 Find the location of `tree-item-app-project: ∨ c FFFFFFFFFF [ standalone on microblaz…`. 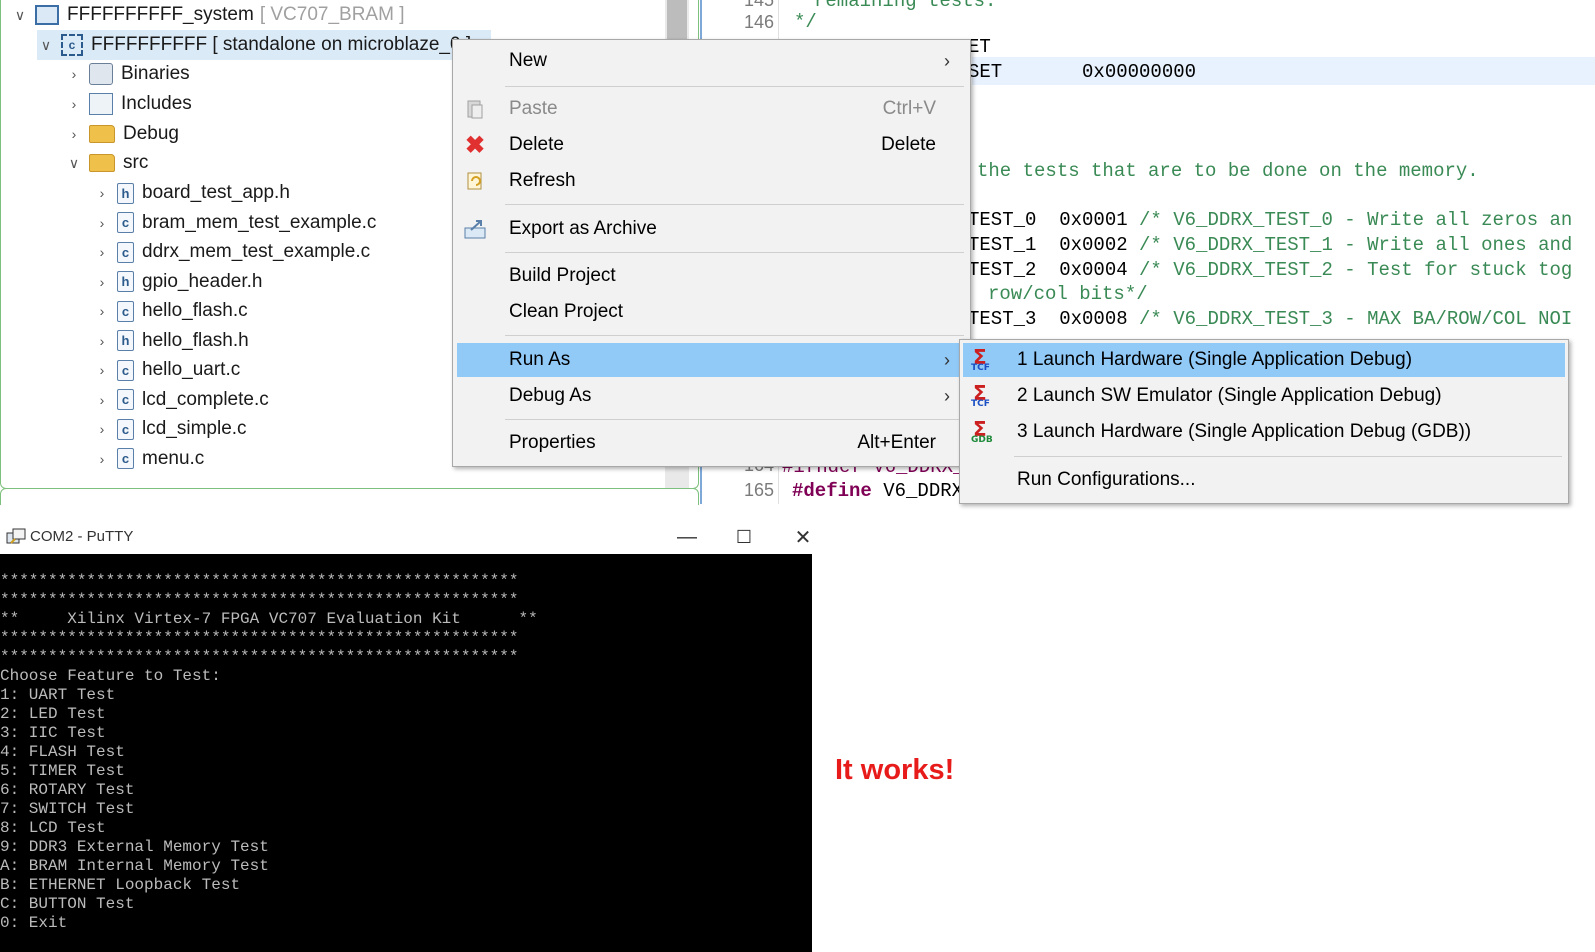

tree-item-app-project: ∨ c FFFFFFFFFF [ standalone on microblaz… is located at coordinates (264, 45).